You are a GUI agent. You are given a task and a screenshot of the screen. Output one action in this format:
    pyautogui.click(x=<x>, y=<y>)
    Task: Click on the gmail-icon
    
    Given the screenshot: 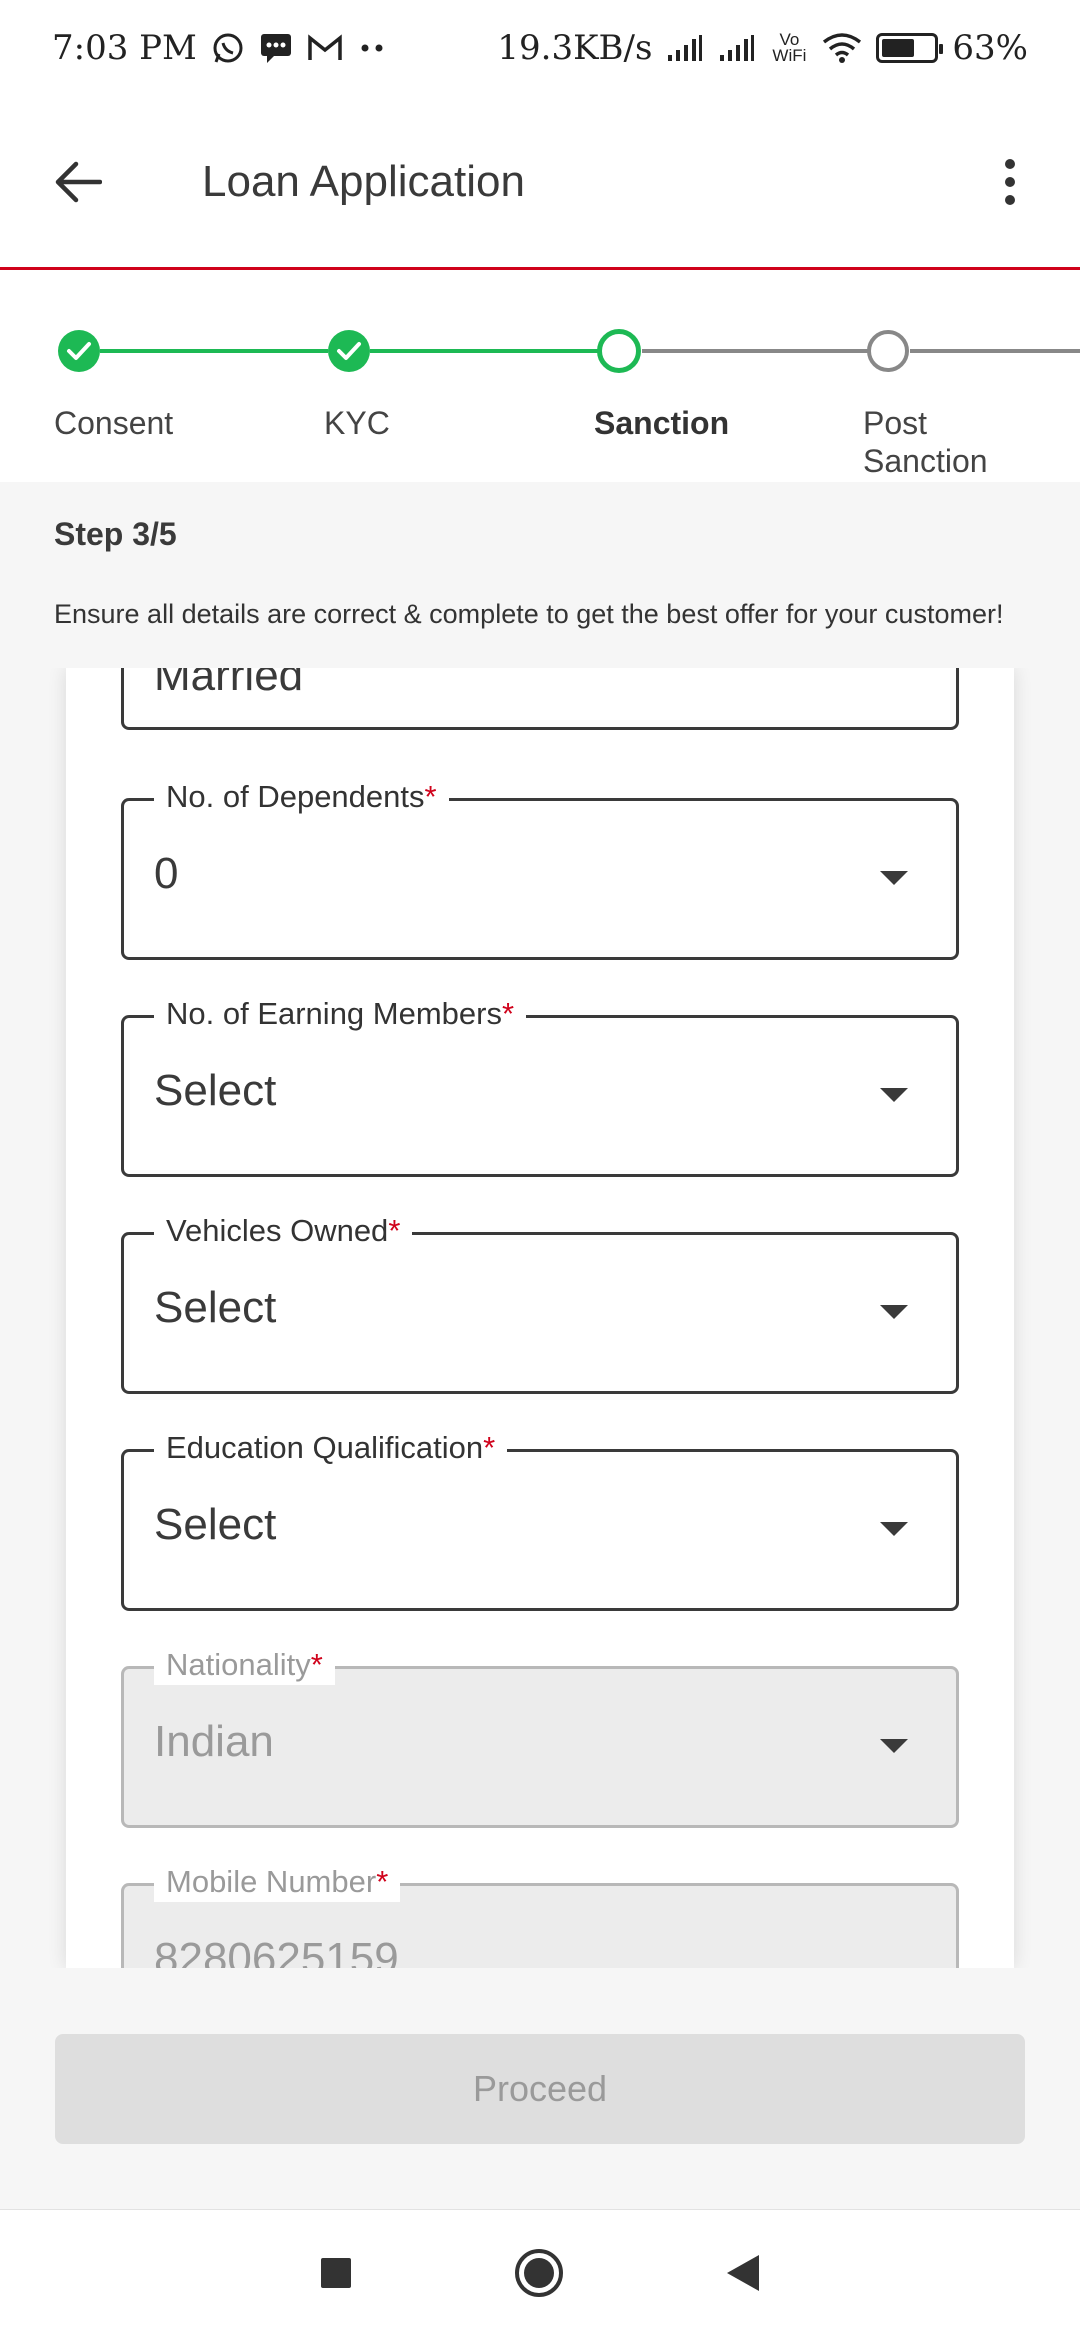 What is the action you would take?
    pyautogui.click(x=325, y=48)
    